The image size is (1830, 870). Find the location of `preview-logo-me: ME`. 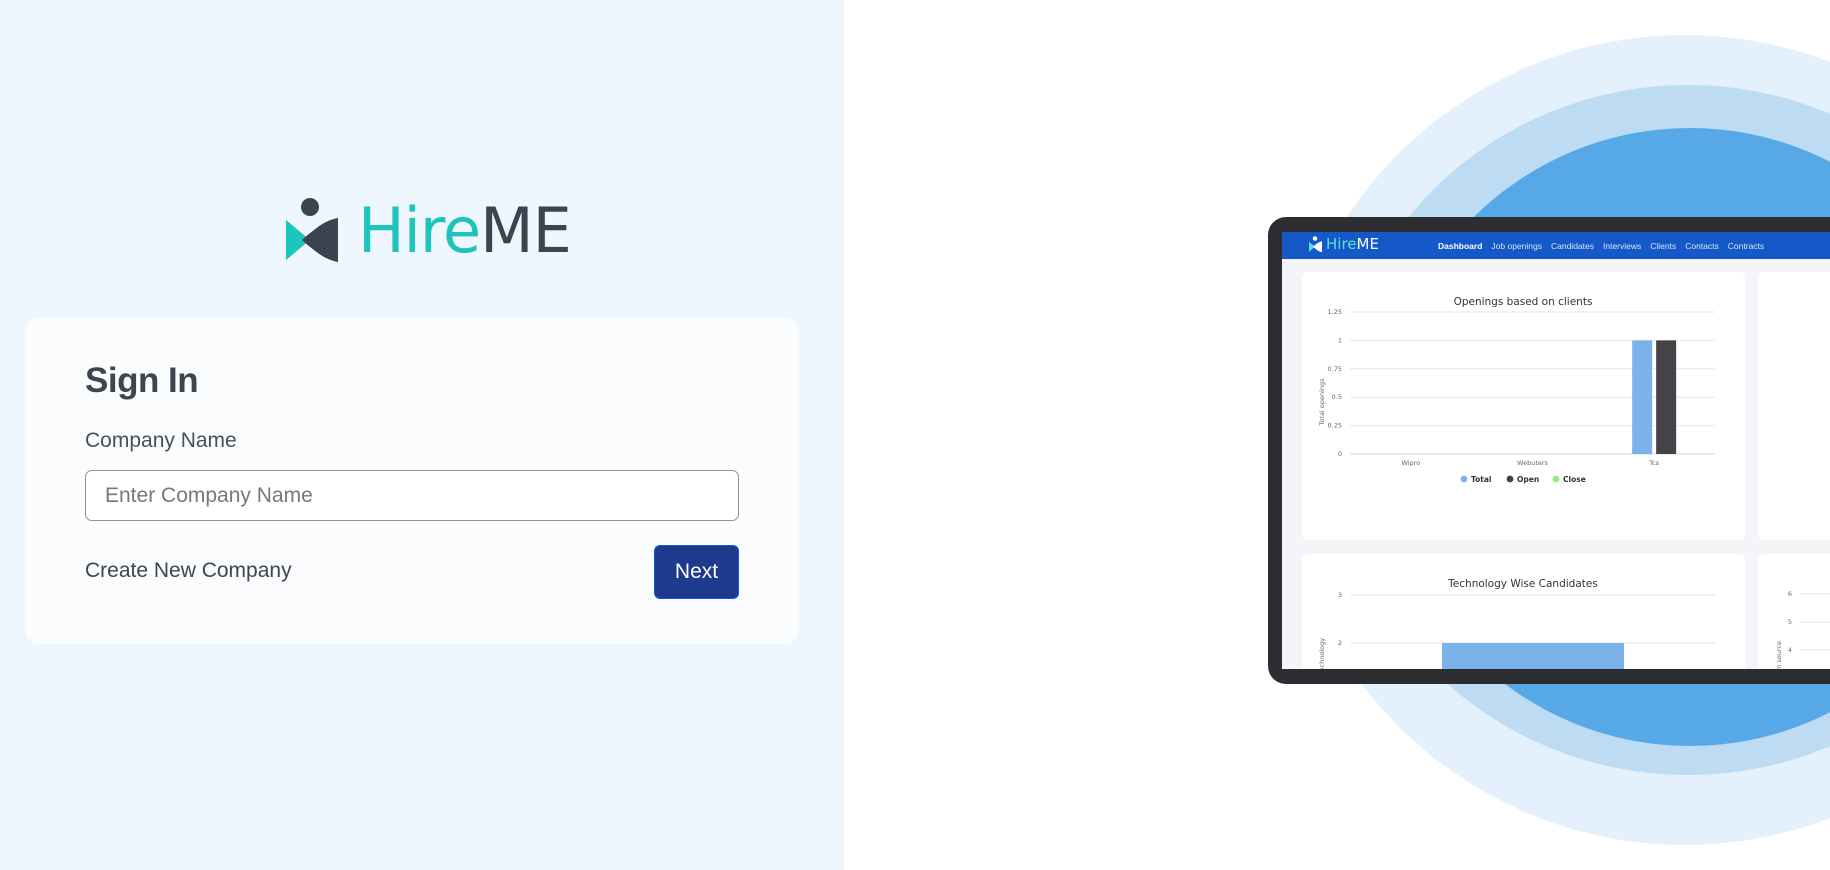

preview-logo-me: ME is located at coordinates (1367, 244).